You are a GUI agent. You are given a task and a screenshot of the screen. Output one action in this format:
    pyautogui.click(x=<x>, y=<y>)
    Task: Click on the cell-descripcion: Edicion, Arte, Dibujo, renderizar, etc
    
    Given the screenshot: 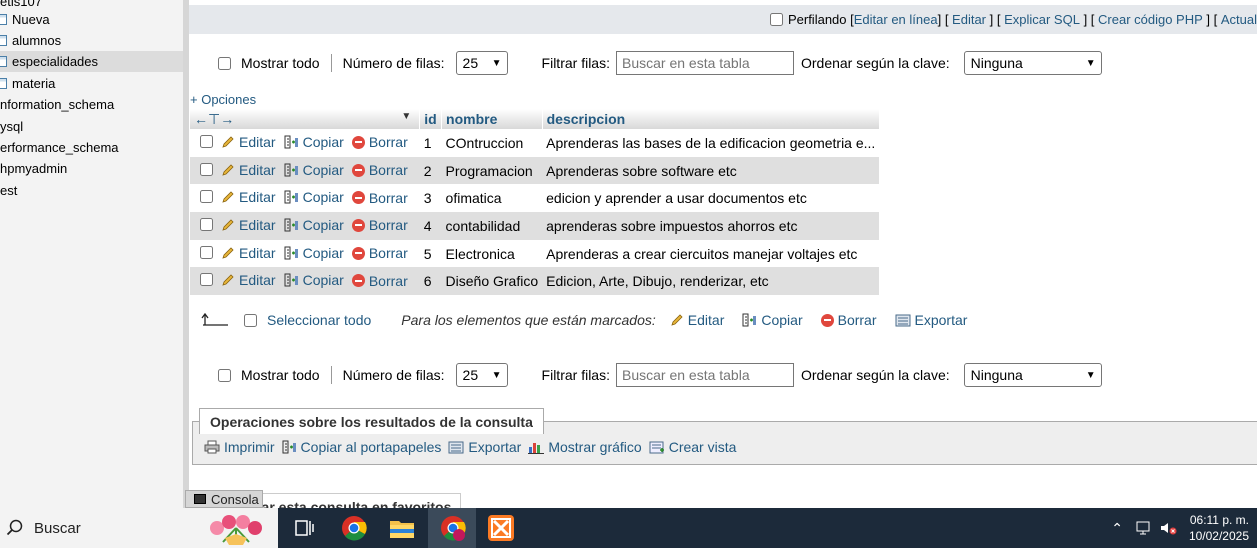 What is the action you would take?
    pyautogui.click(x=711, y=281)
    